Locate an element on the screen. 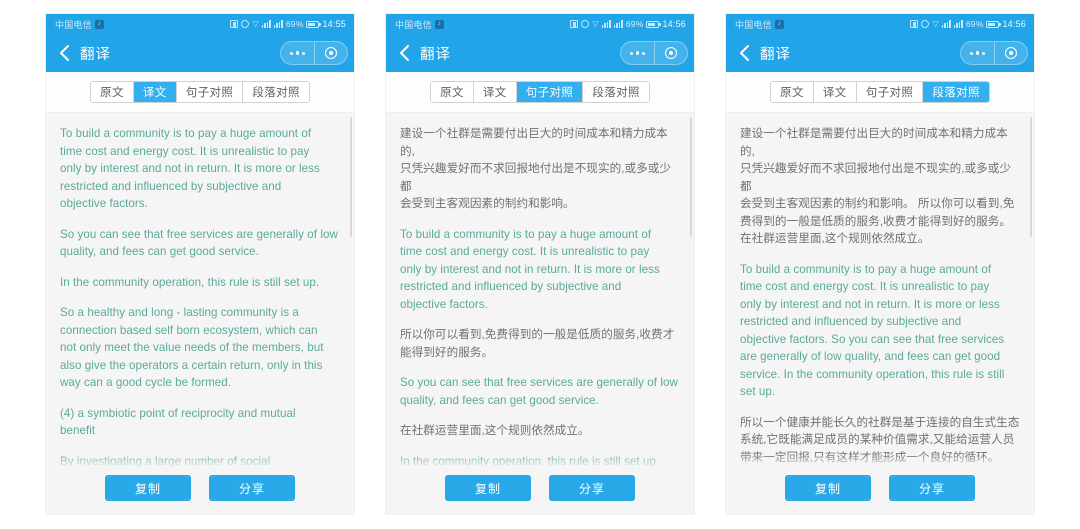 This screenshot has width=1080, height=529. text-line: 所以一个健康并能长久的社群是基于连接的自生式生态 is located at coordinates (880, 422).